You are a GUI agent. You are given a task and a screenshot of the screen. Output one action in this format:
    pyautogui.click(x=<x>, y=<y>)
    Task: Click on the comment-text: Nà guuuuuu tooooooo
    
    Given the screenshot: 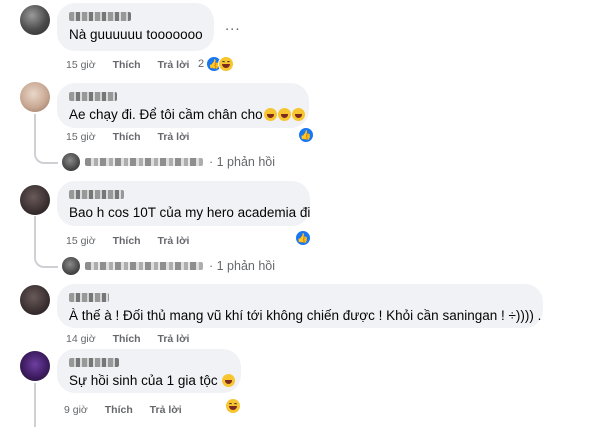 What is the action you would take?
    pyautogui.click(x=136, y=34)
    